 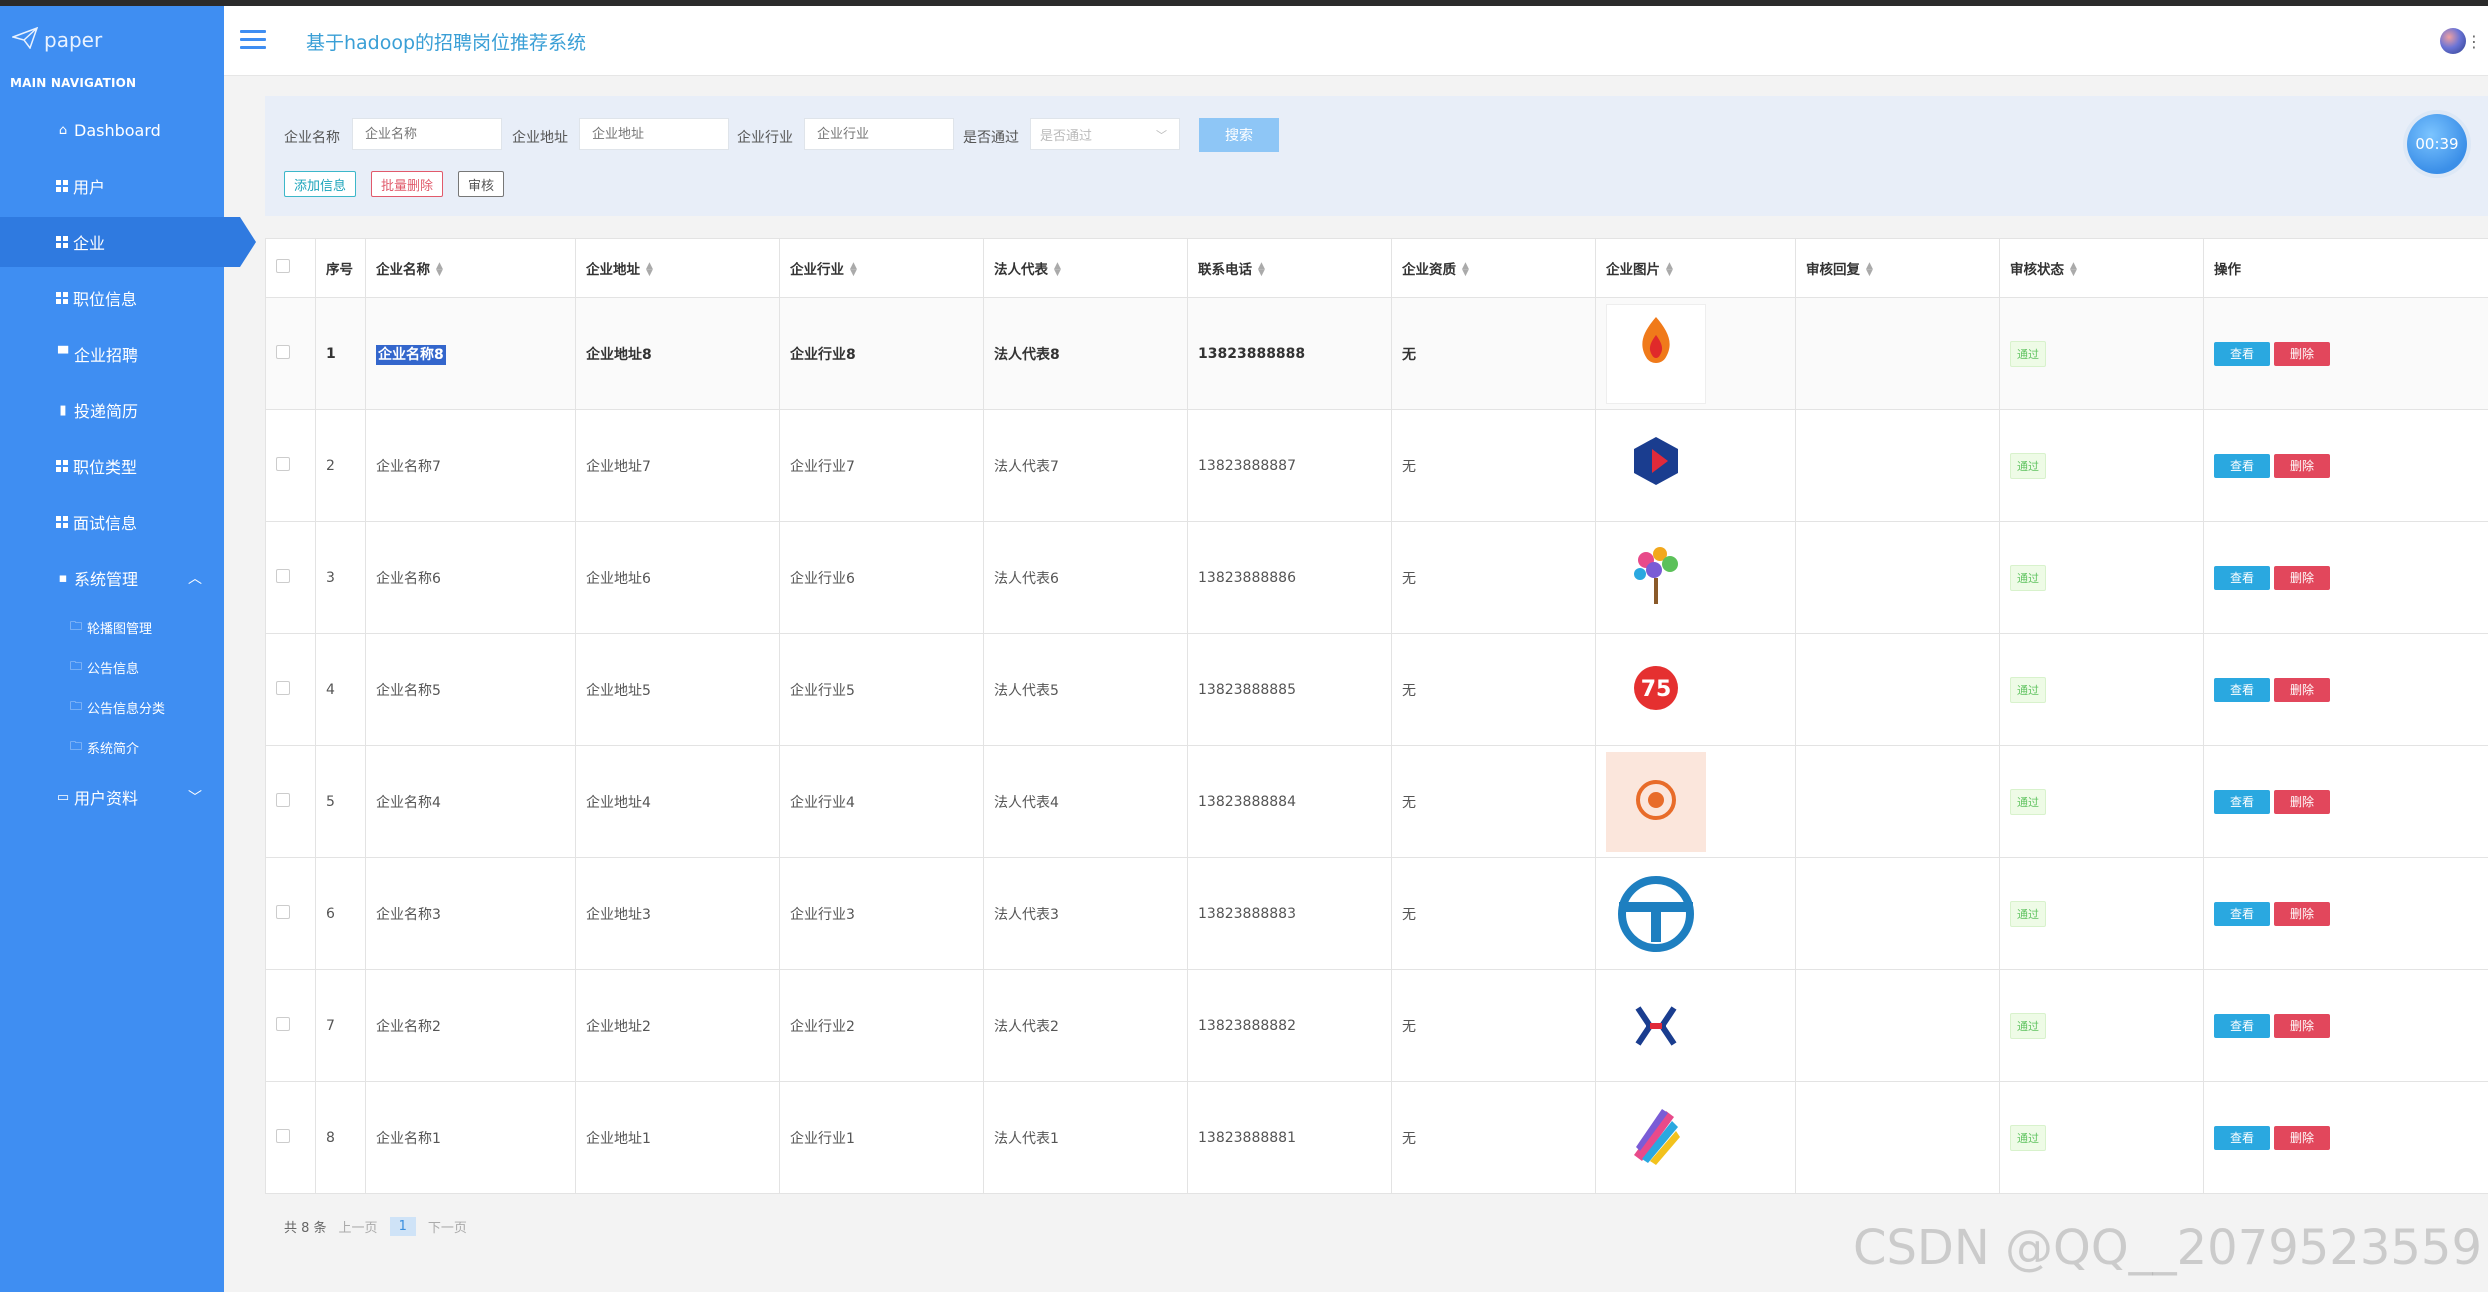 I want to click on next-page-button: 下一页, so click(x=447, y=1226).